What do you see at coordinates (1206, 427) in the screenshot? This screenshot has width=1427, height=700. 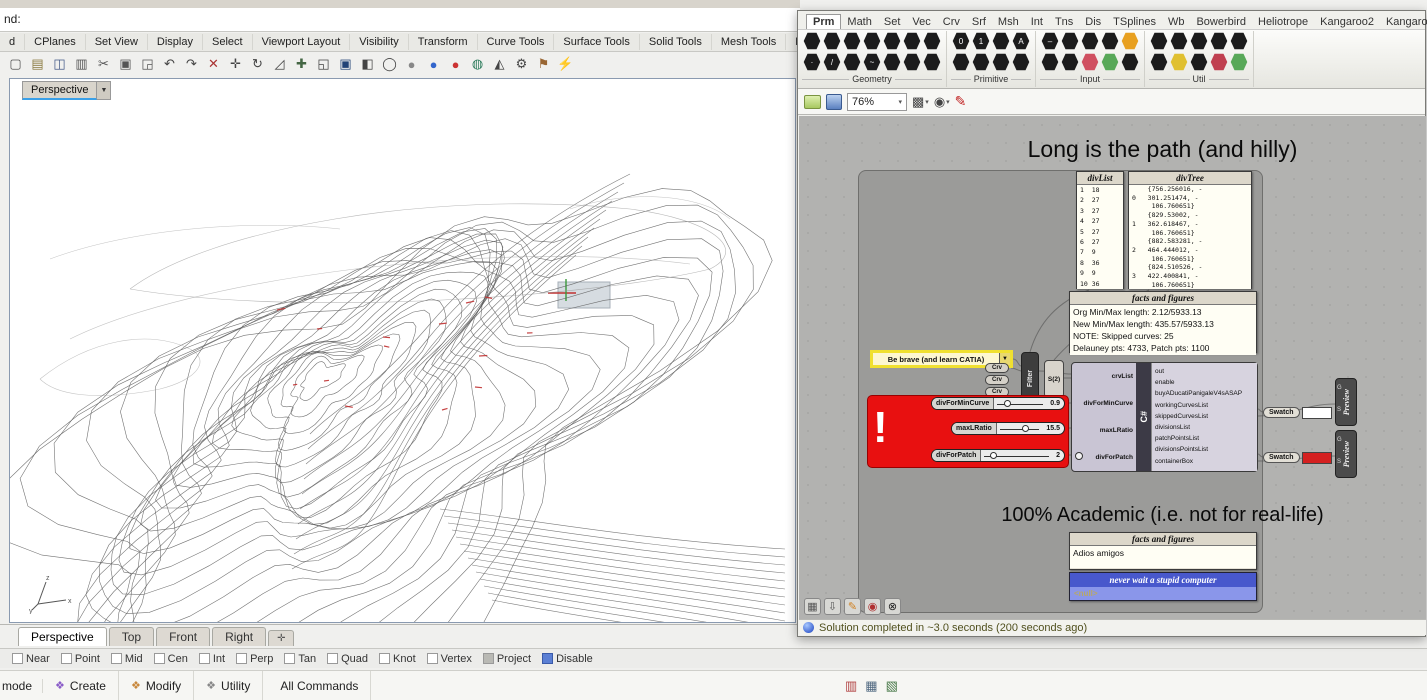 I see `script-output: divisionsList` at bounding box center [1206, 427].